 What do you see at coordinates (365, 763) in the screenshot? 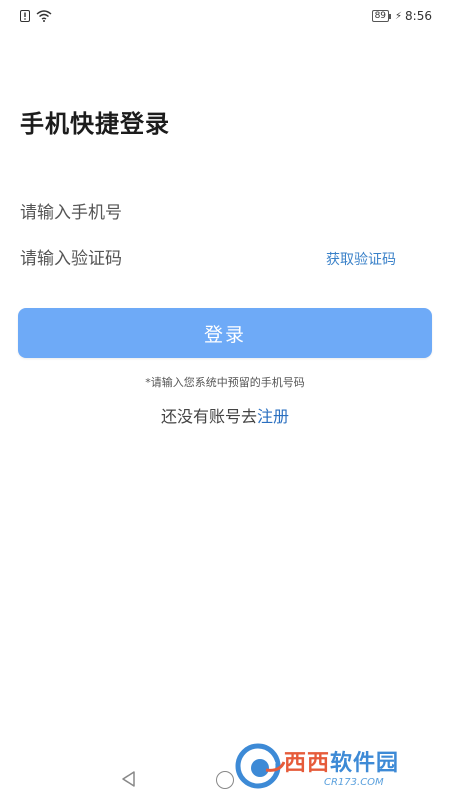
I see `watermark-title-blue: 软件园` at bounding box center [365, 763].